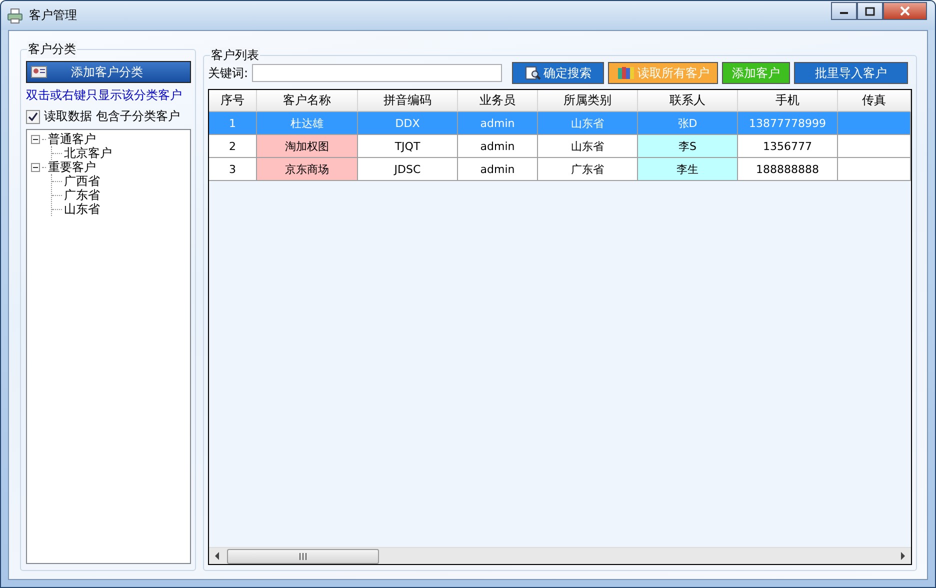 The width and height of the screenshot is (936, 588). I want to click on scroll-thumb, so click(303, 556).